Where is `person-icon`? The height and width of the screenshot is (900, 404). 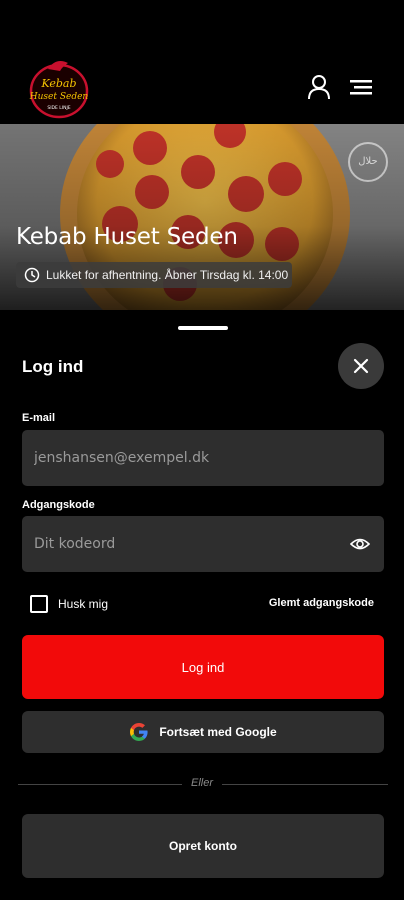
person-icon is located at coordinates (319, 87).